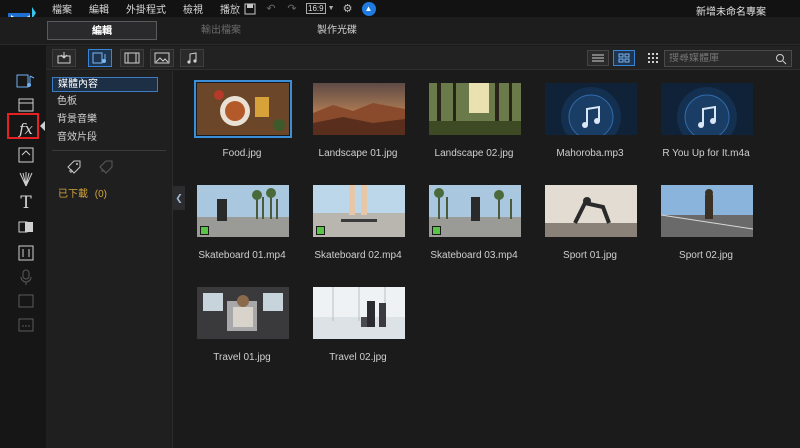 This screenshot has width=800, height=448. What do you see at coordinates (26, 129) in the screenshot?
I see `fx-room-icon: fx` at bounding box center [26, 129].